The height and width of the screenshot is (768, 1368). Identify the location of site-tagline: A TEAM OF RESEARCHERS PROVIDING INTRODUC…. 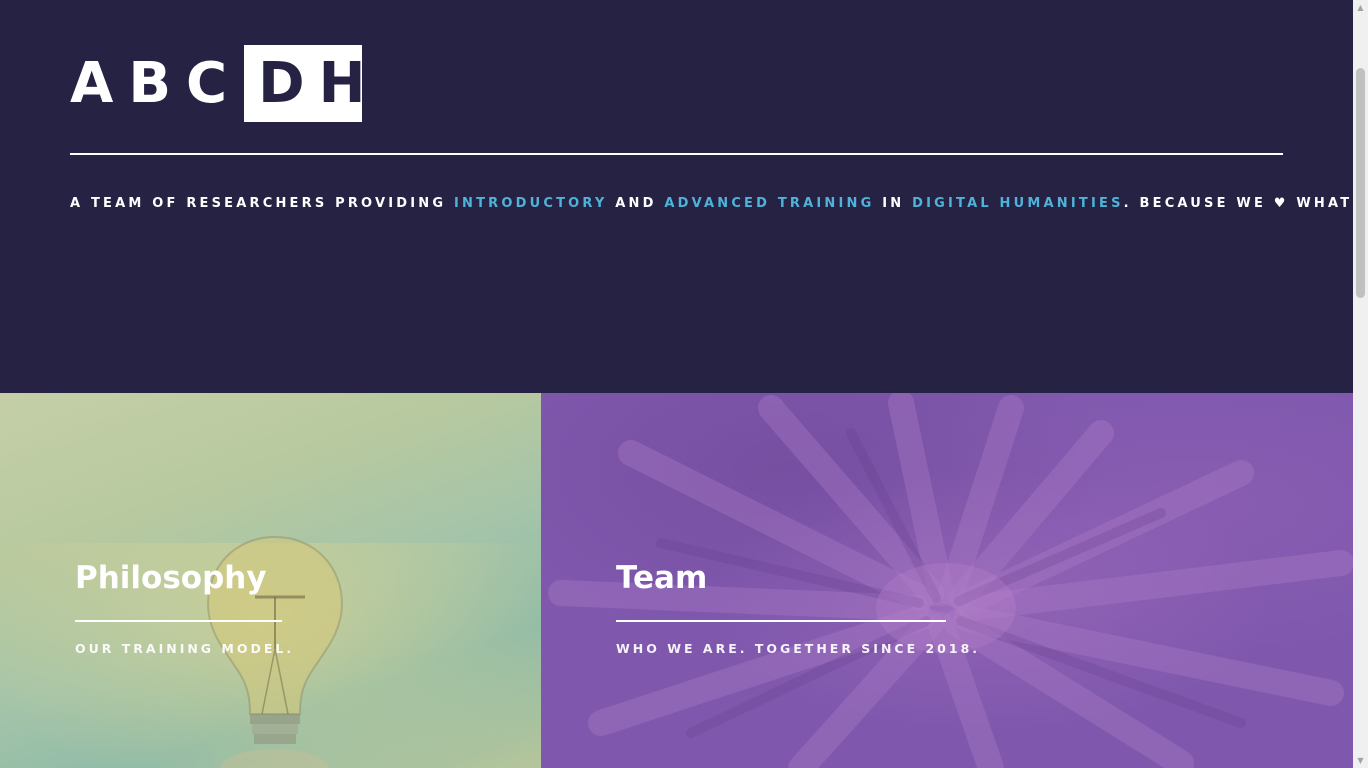
(711, 203).